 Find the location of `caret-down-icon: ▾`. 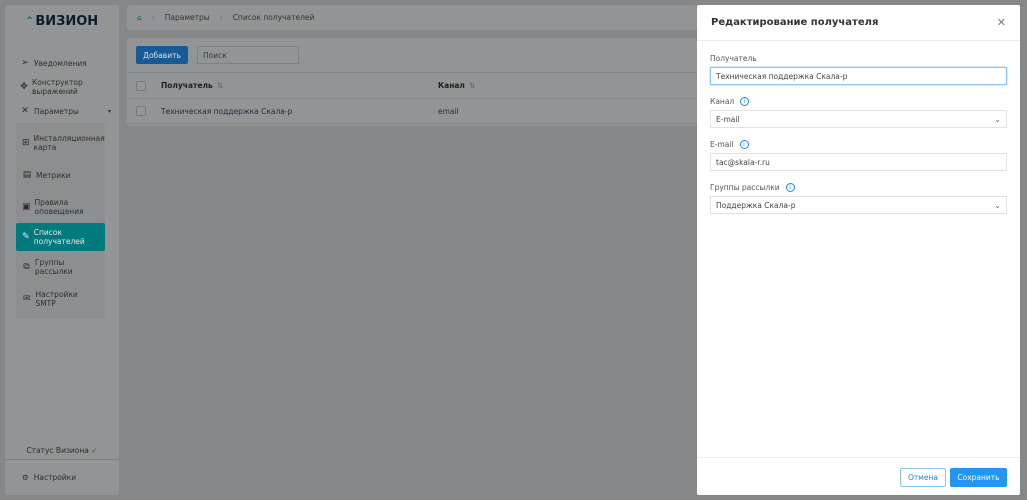

caret-down-icon: ▾ is located at coordinates (109, 111).